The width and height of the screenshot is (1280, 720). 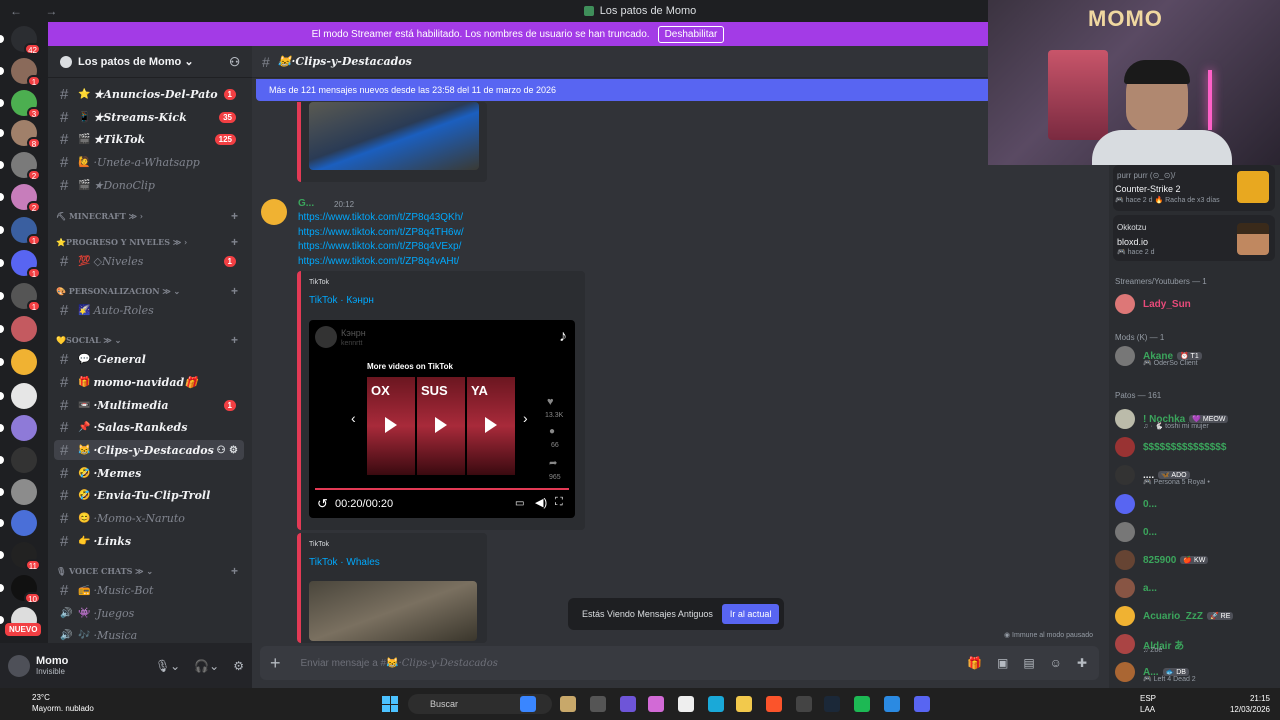 What do you see at coordinates (391, 426) in the screenshot?
I see `video-tile: OX` at bounding box center [391, 426].